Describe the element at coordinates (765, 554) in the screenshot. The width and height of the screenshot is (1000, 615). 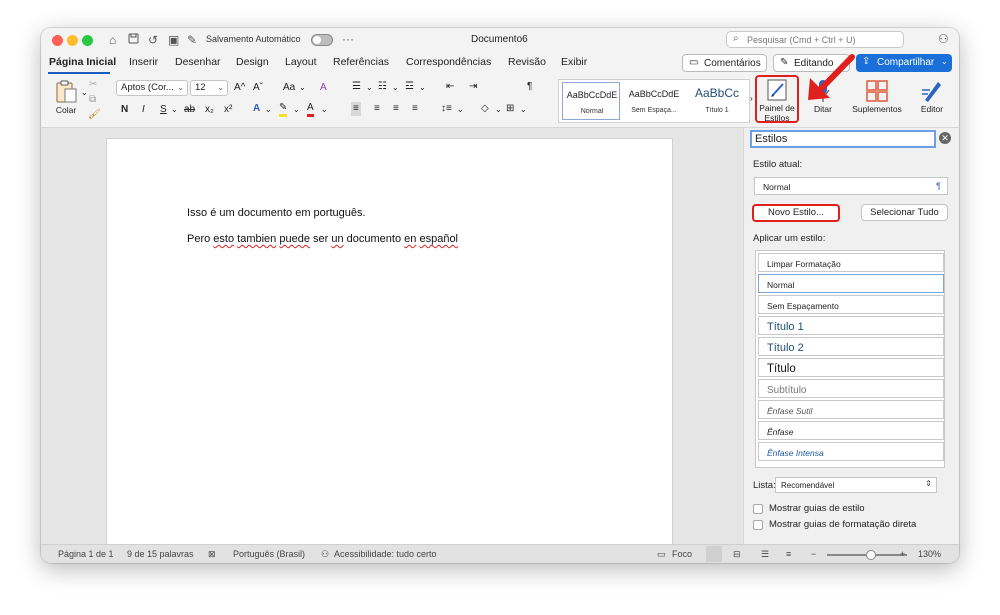
I see `outline-view-icon: ☰` at that location.